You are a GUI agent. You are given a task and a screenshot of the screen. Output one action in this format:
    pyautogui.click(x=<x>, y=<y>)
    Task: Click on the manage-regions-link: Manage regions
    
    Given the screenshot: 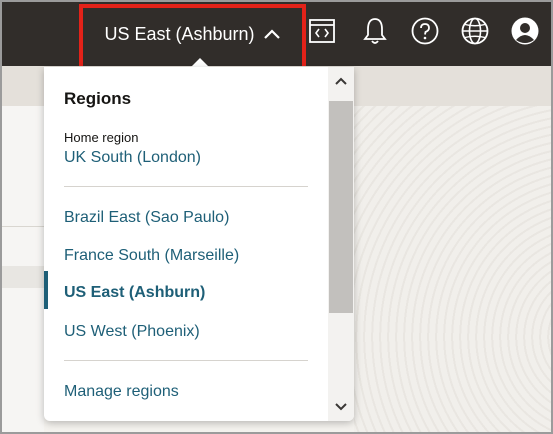 What is the action you would take?
    pyautogui.click(x=121, y=392)
    